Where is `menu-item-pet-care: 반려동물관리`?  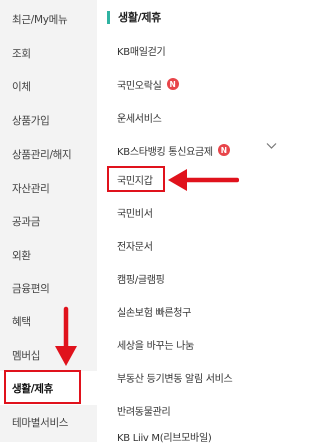 menu-item-pet-care: 반려동물관리 is located at coordinates (144, 410).